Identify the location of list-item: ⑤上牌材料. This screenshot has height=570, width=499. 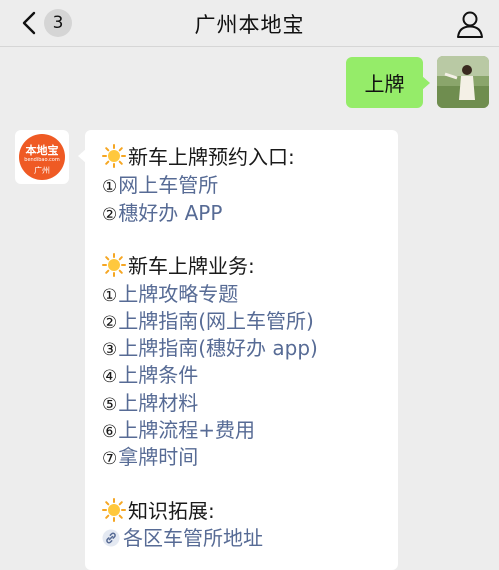
(150, 403).